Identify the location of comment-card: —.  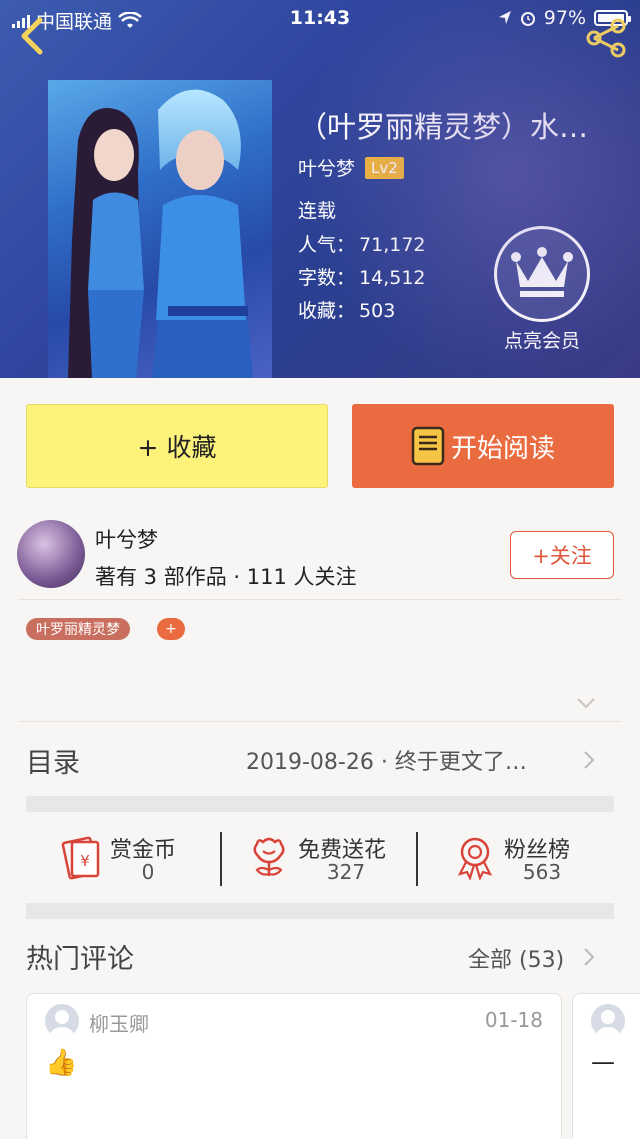
(606, 1066).